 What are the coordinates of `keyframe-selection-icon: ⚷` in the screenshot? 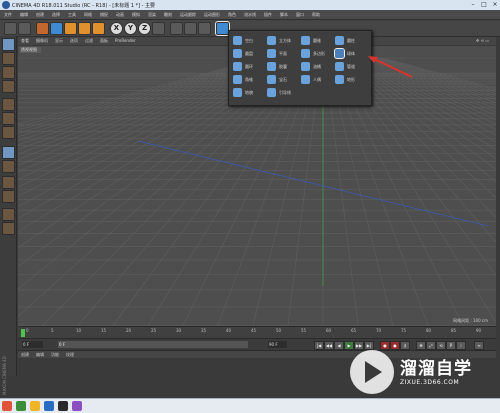 It's located at (405, 345).